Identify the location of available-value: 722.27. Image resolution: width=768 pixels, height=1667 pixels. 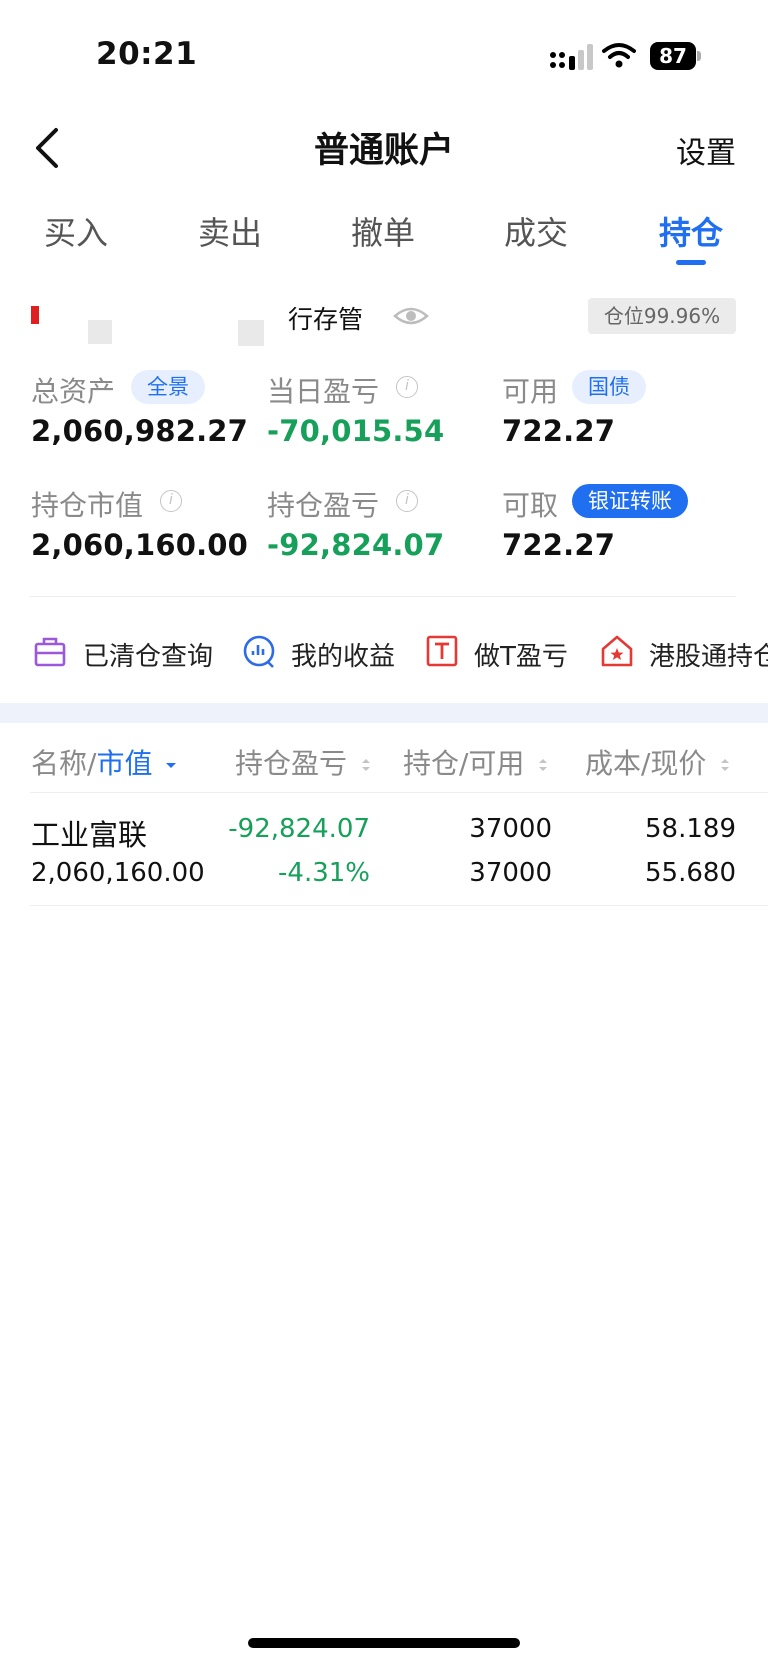
(559, 431).